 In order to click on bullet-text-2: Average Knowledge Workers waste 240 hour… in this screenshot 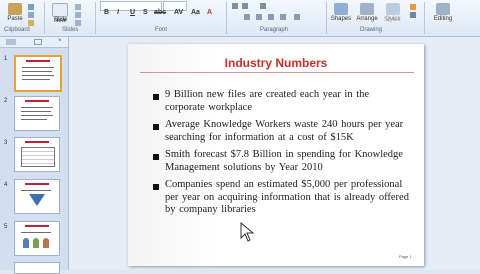, I will do `click(287, 131)`.